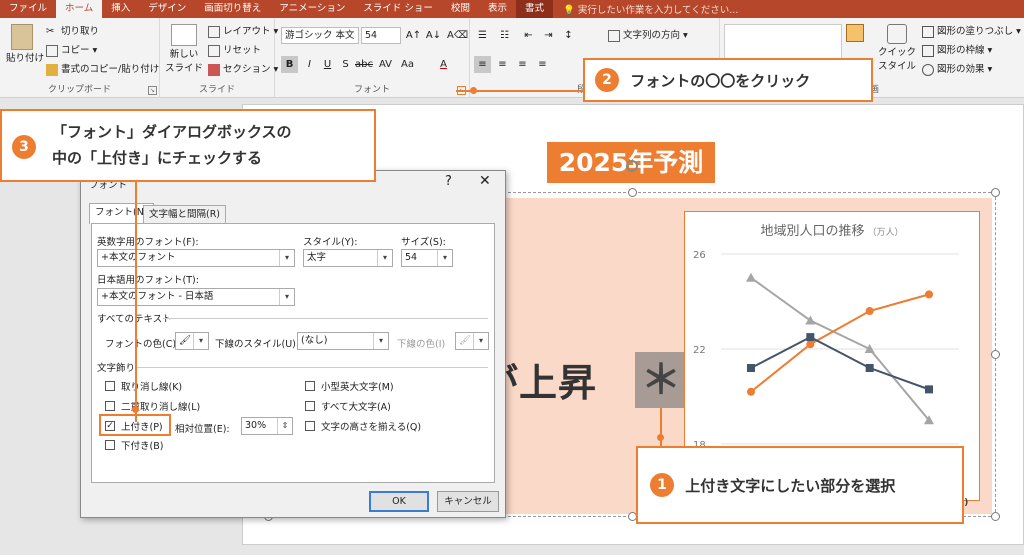 The width and height of the screenshot is (1024, 555). What do you see at coordinates (427, 258) in the screenshot?
I see `size-select: 54 ▾` at bounding box center [427, 258].